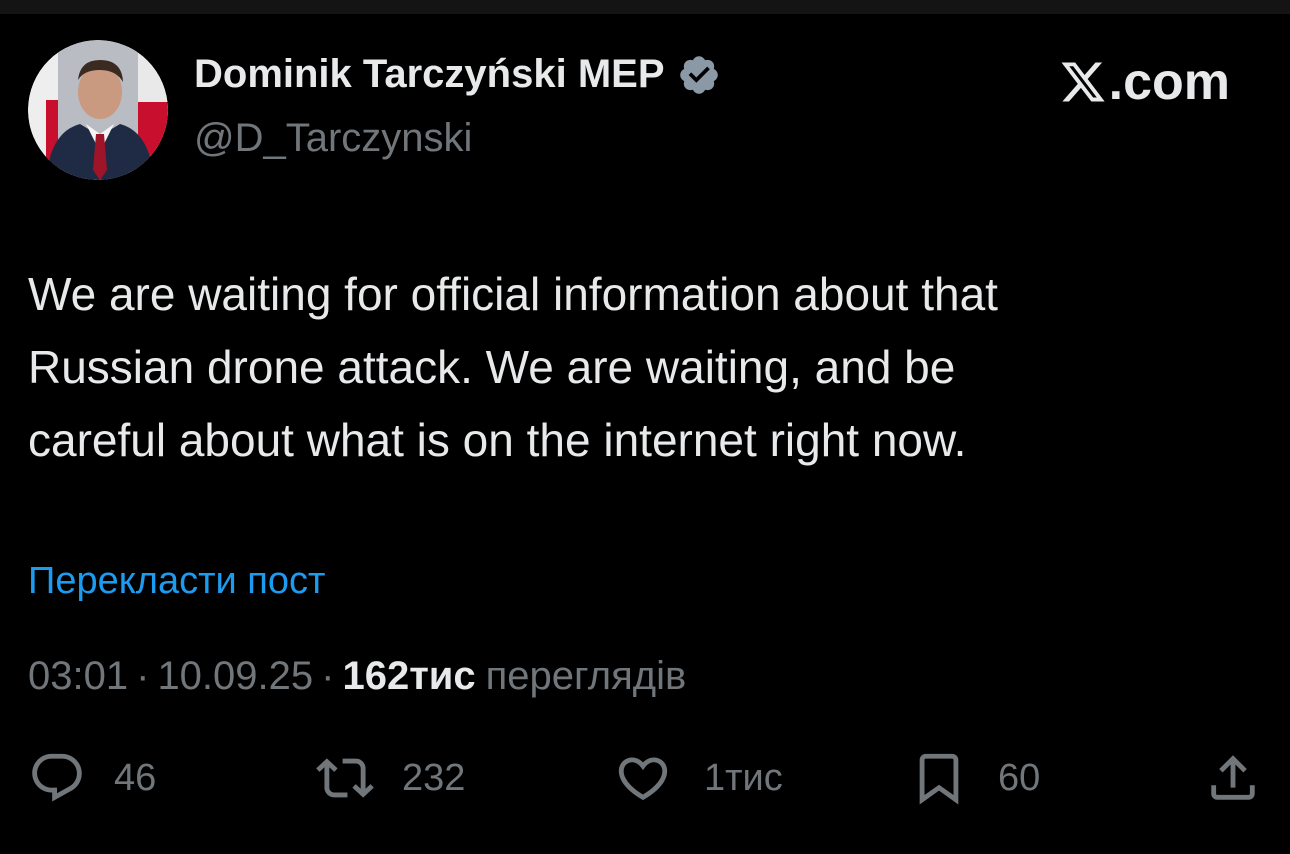 This screenshot has height=854, width=1290. Describe the element at coordinates (743, 777) in the screenshot. I see `like-count: 1тис` at that location.